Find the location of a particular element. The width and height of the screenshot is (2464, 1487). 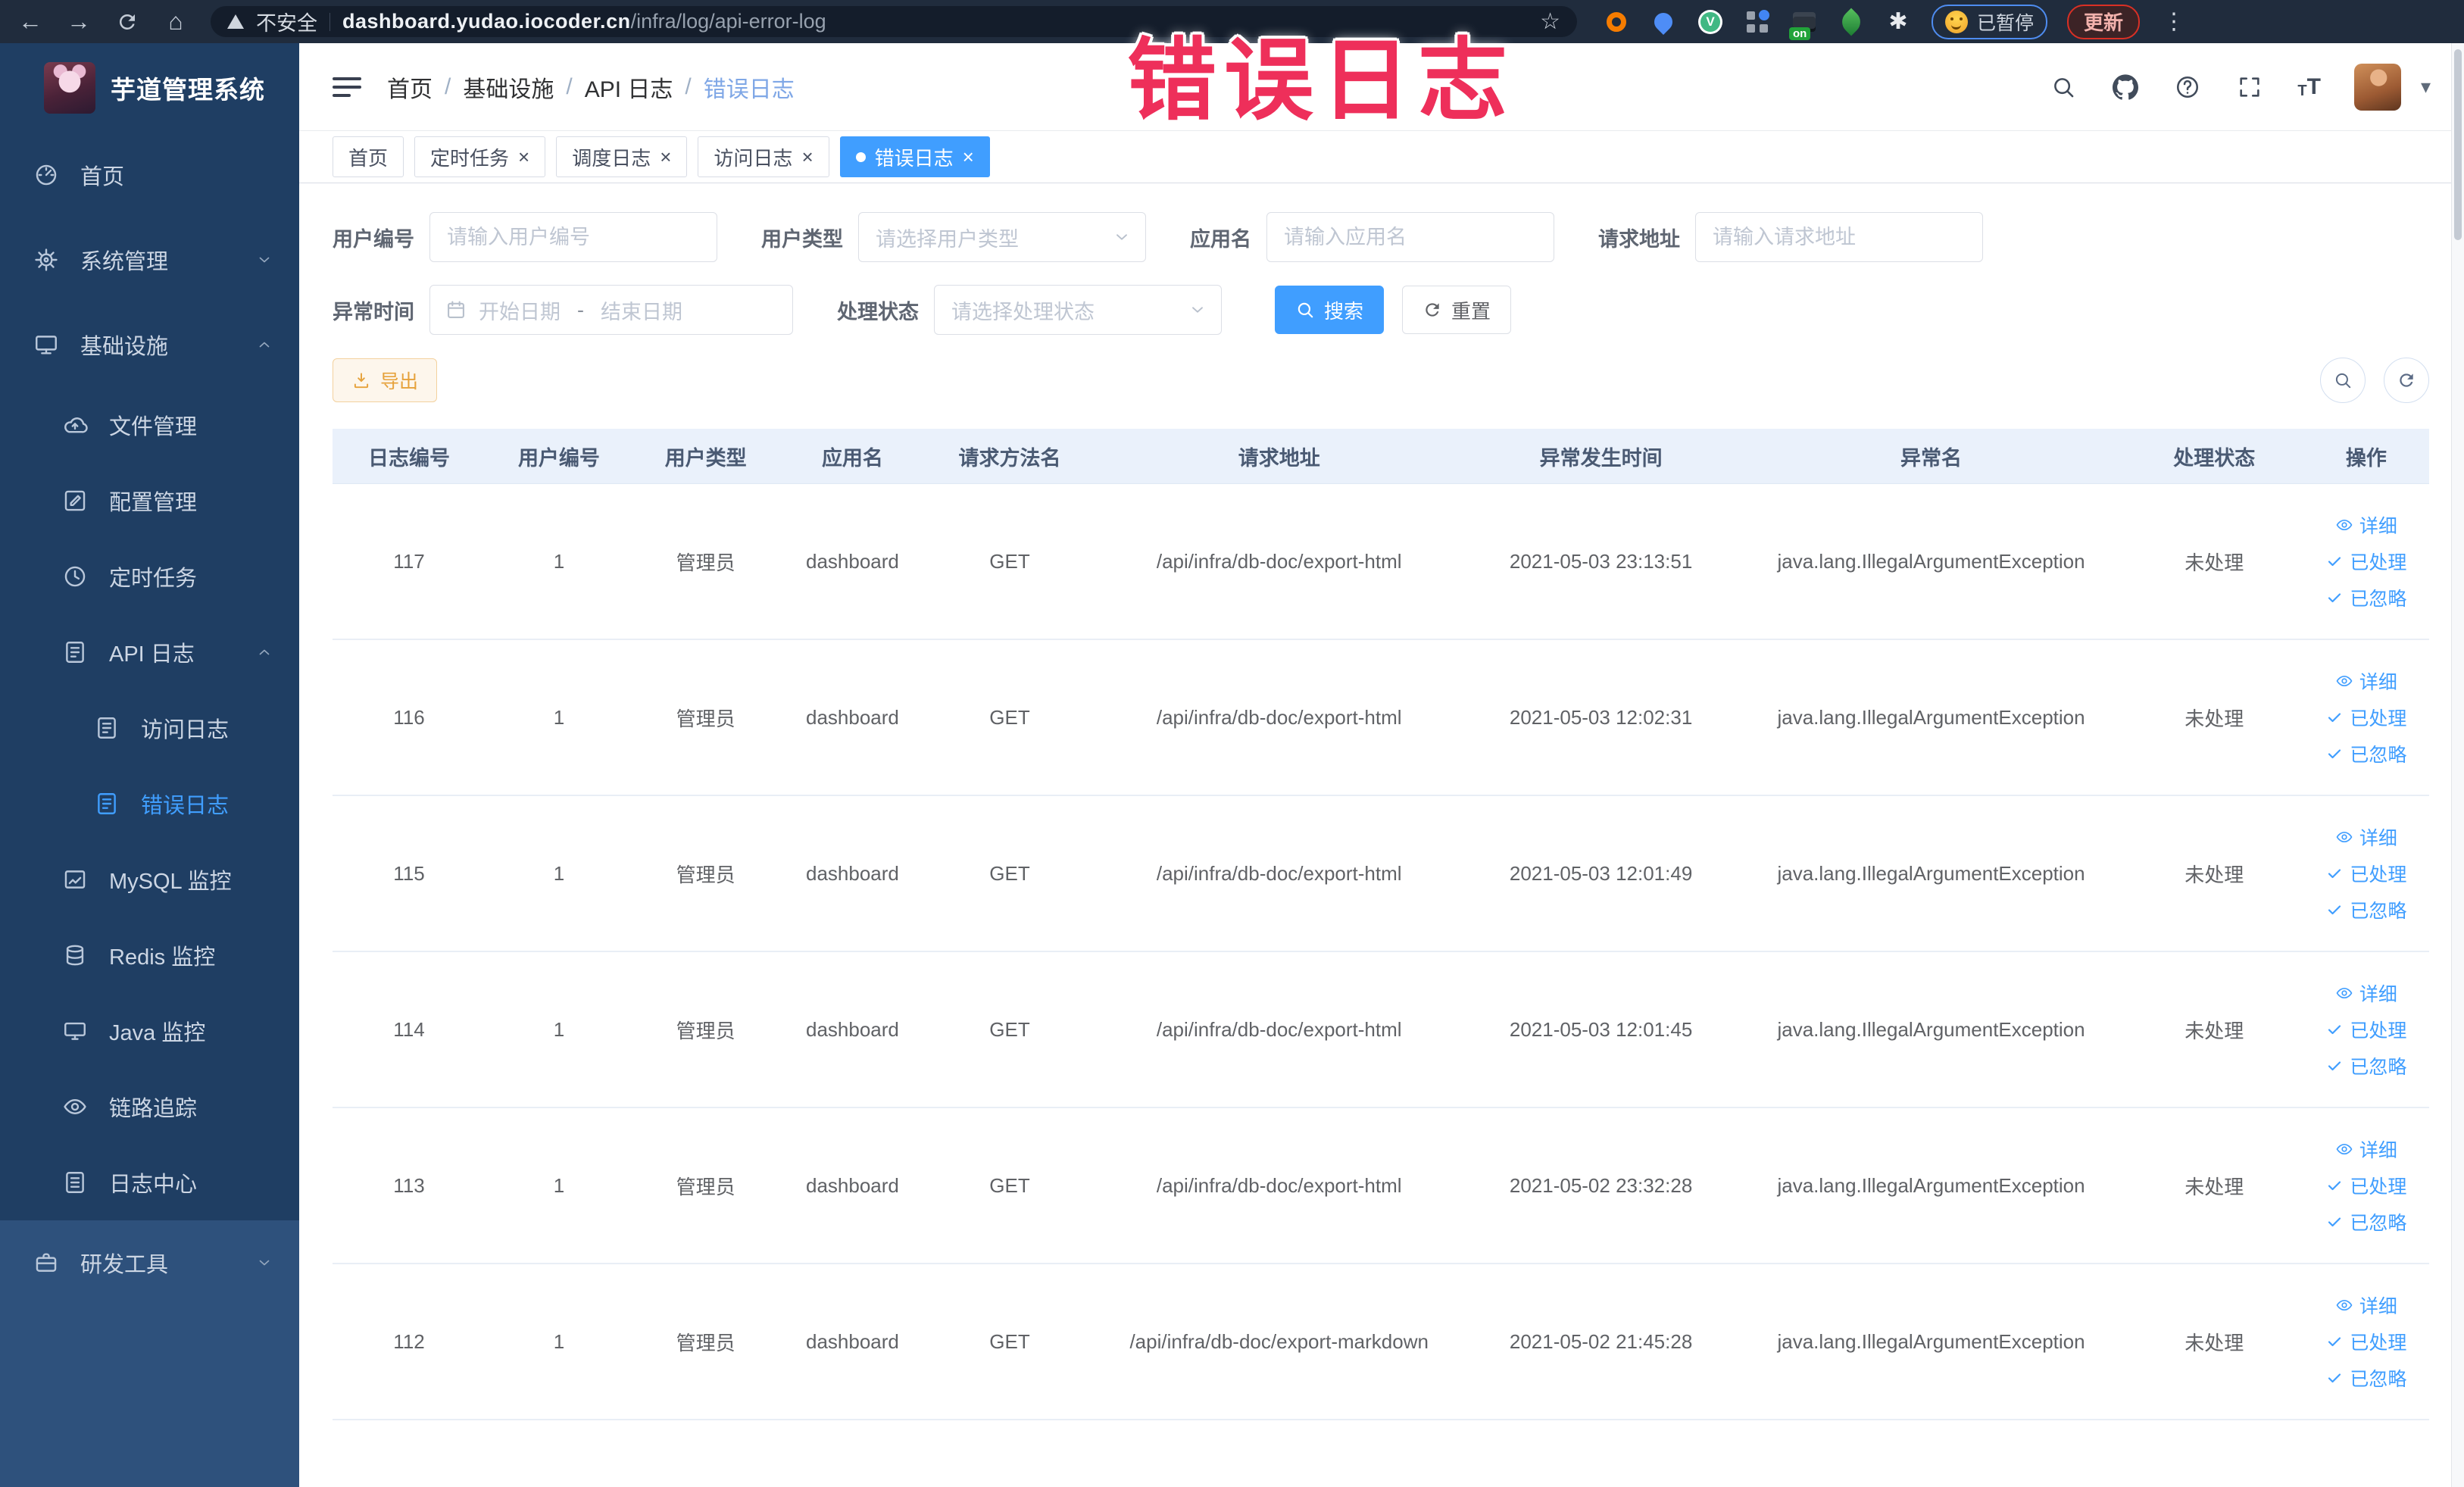

request-url-input is located at coordinates (1839, 237).